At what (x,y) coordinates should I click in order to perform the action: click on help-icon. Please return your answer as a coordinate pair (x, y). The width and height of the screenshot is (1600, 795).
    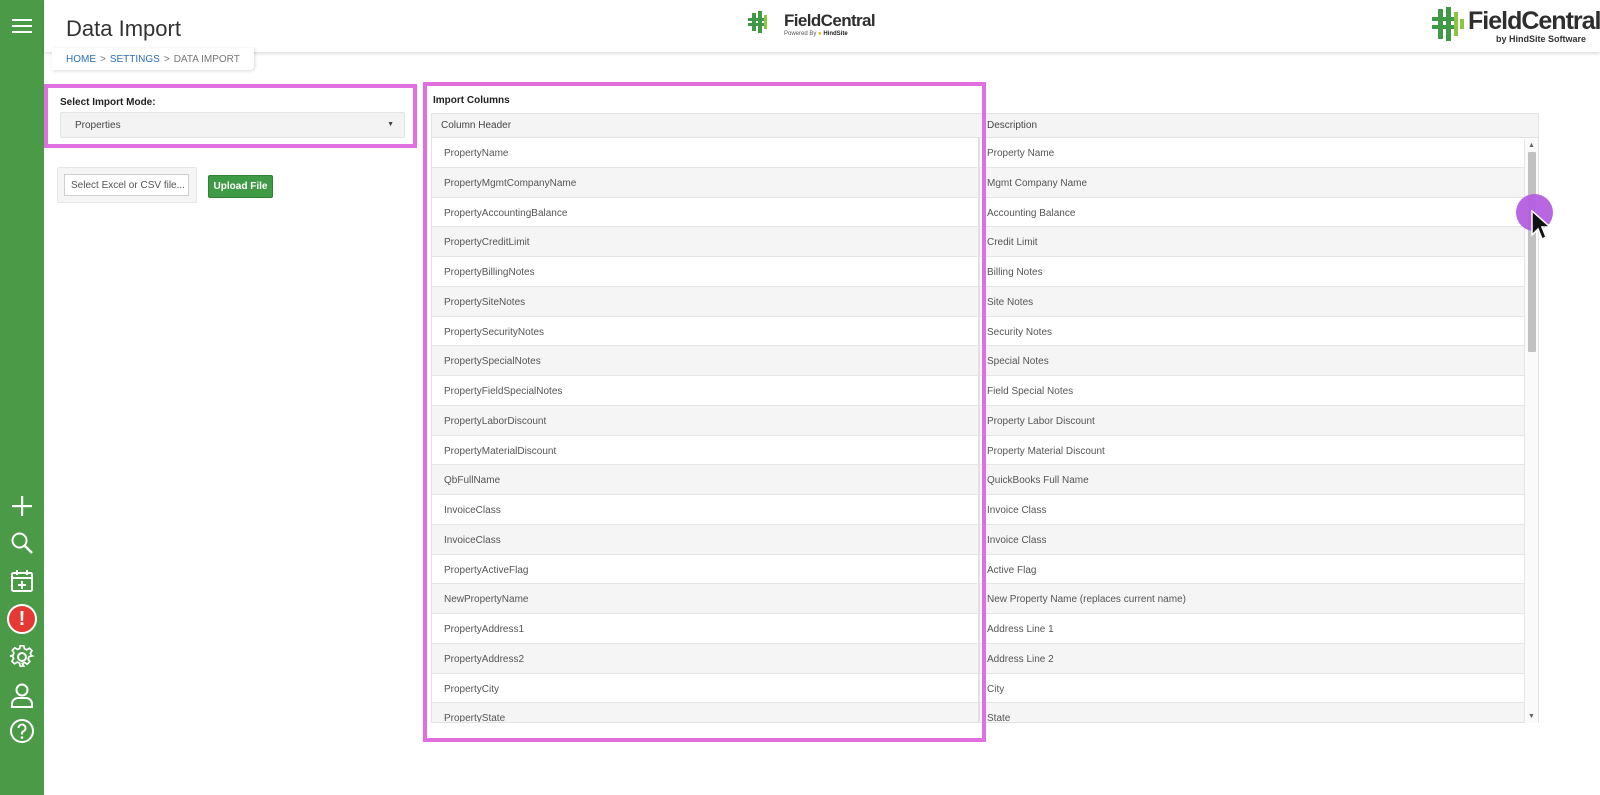
    Looking at the image, I should click on (22, 731).